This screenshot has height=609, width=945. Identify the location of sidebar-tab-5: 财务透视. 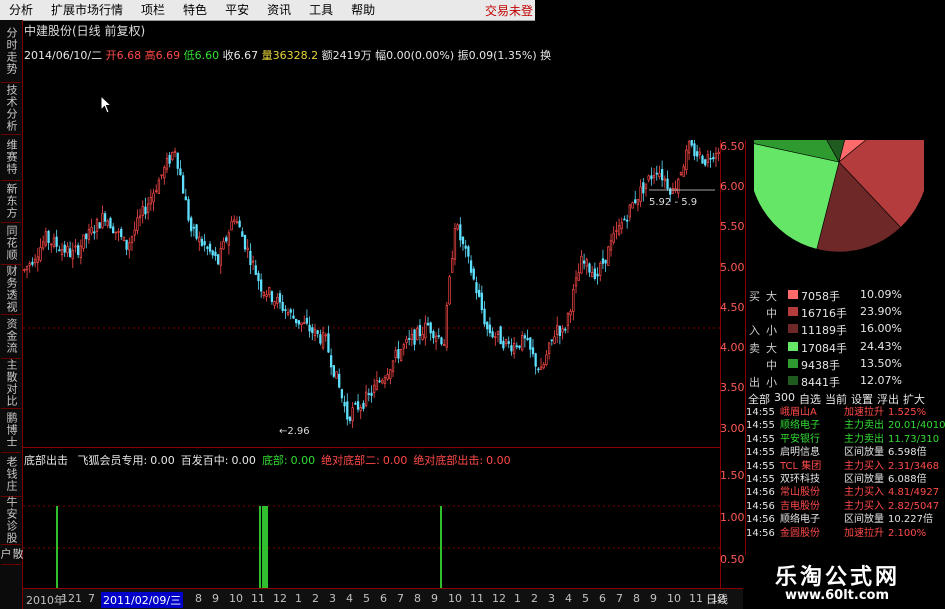
(11, 289).